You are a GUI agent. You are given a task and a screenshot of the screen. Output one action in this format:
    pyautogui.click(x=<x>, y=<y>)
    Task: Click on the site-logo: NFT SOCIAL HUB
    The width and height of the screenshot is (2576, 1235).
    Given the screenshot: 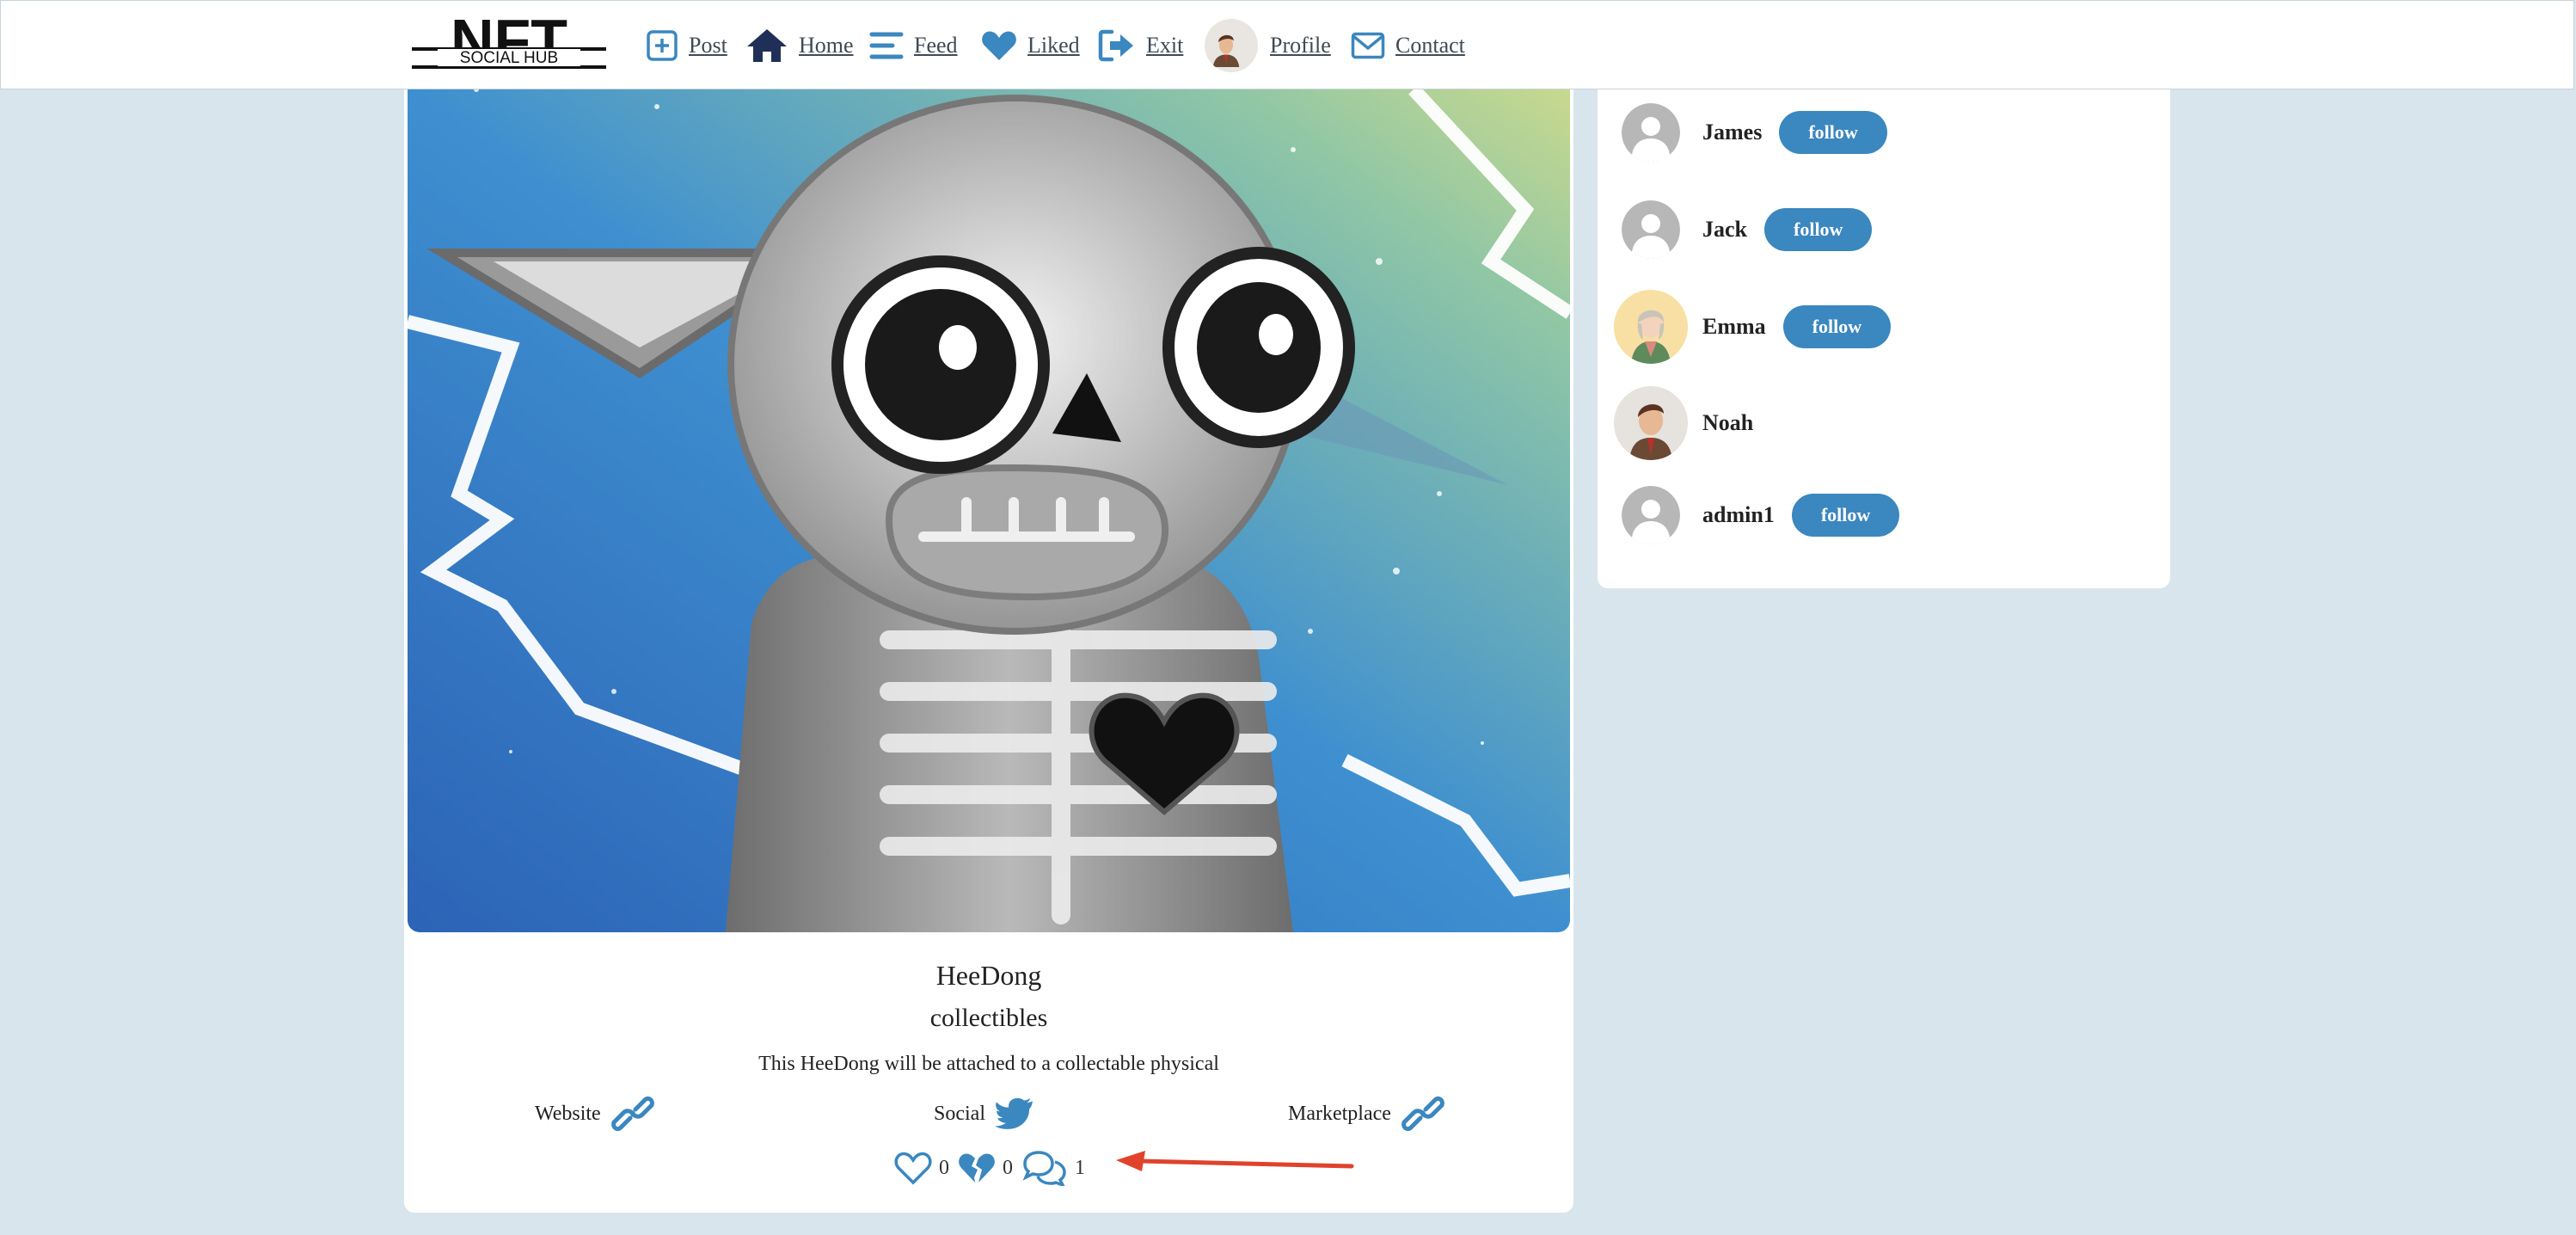 What is the action you would take?
    pyautogui.click(x=509, y=42)
    